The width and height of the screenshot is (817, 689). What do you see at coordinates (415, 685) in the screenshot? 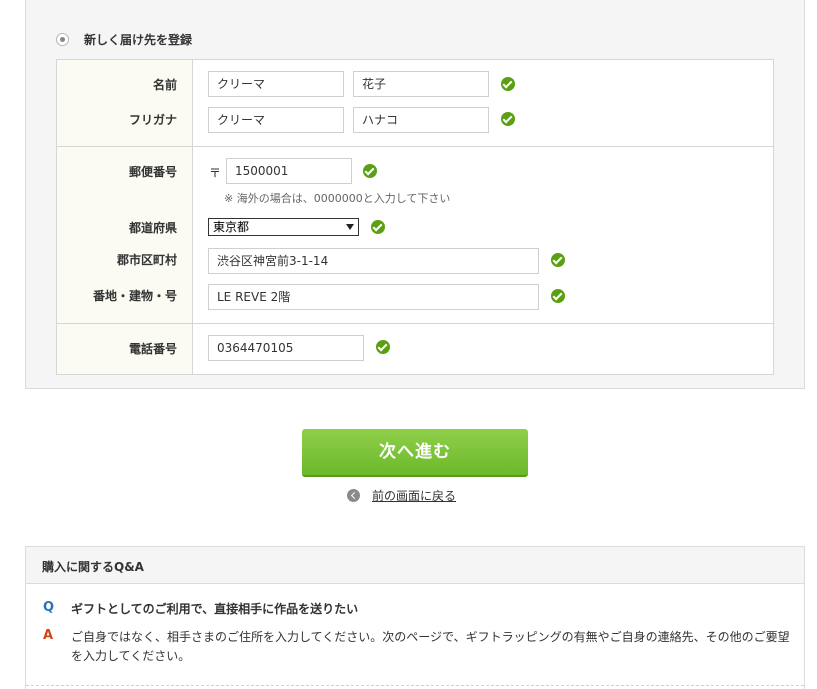
I see `divider` at bounding box center [415, 685].